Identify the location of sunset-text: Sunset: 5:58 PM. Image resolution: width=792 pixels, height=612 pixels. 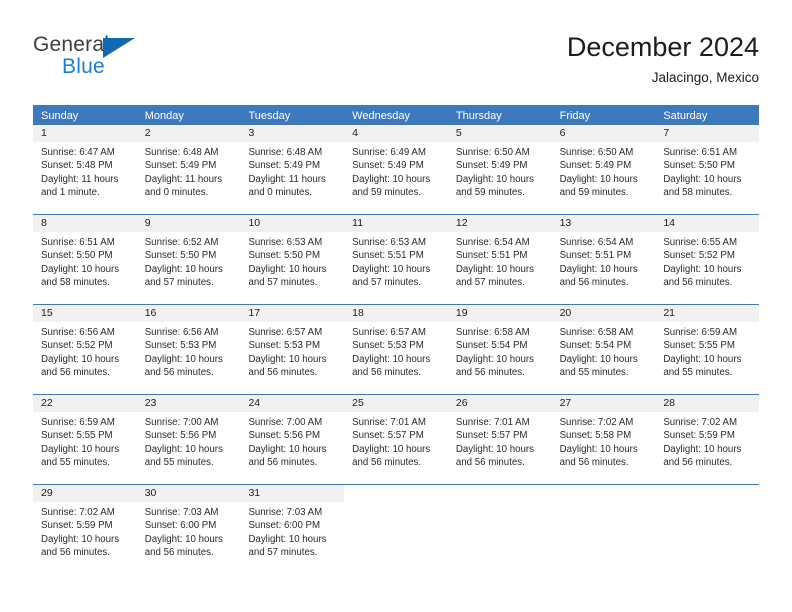
(595, 436).